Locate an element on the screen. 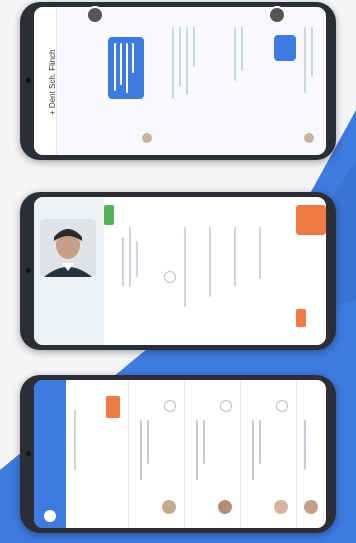  message-bubble-sent is located at coordinates (285, 48).